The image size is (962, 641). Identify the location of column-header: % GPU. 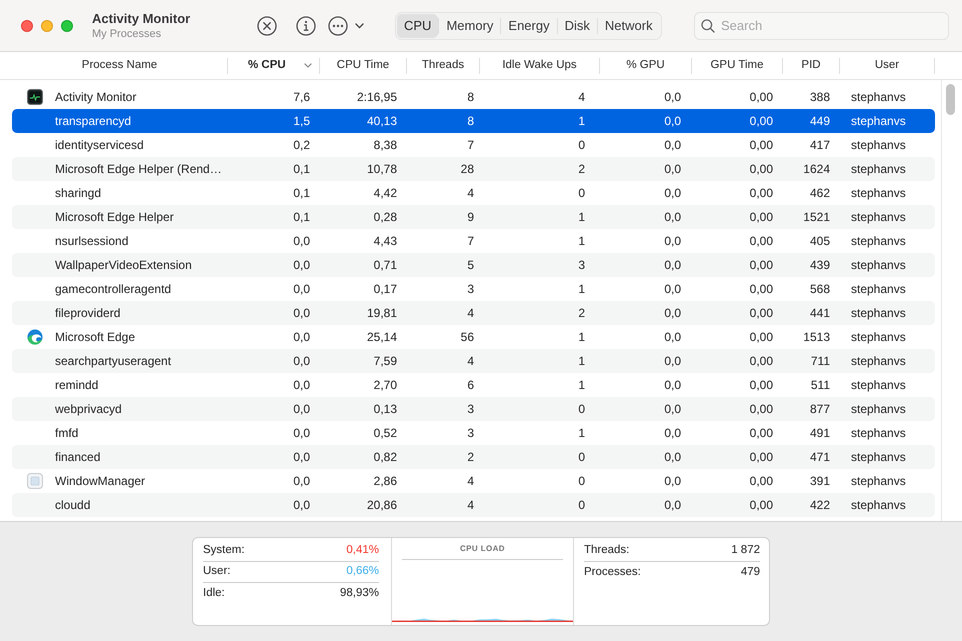
(646, 66).